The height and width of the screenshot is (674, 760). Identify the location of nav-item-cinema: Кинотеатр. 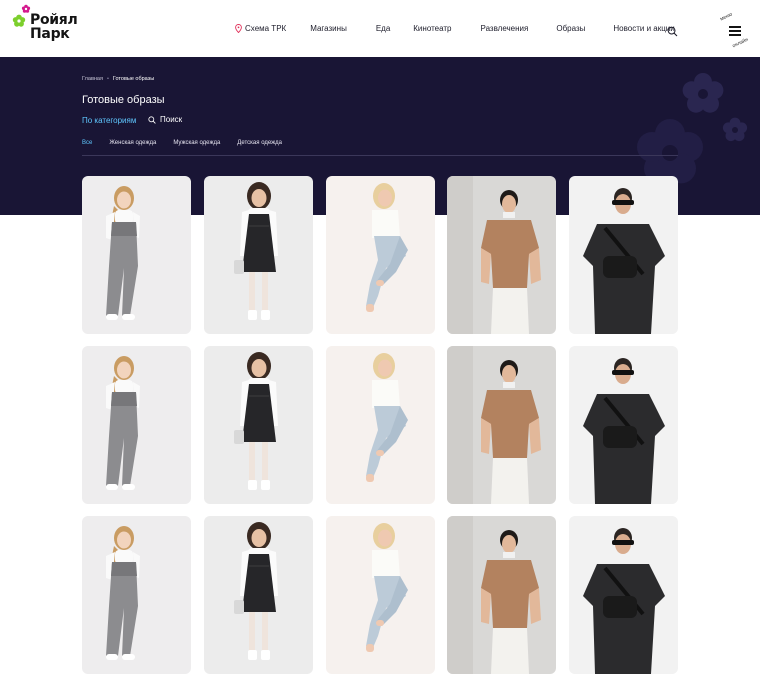
(432, 28).